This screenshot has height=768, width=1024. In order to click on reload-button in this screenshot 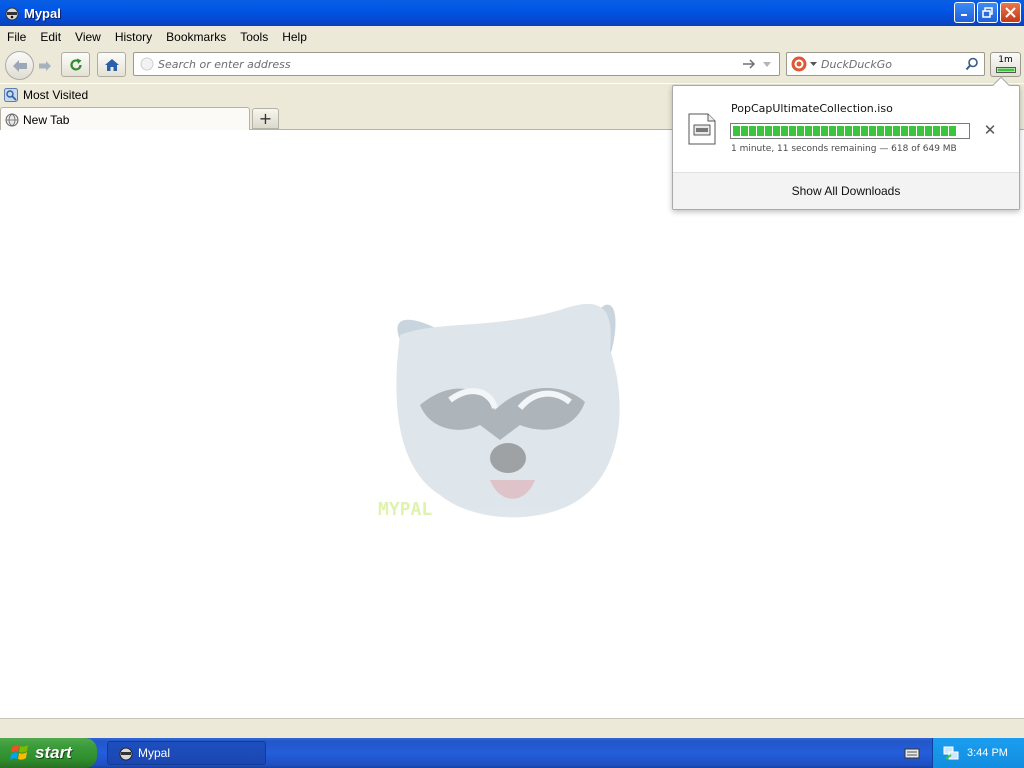, I will do `click(75, 64)`.